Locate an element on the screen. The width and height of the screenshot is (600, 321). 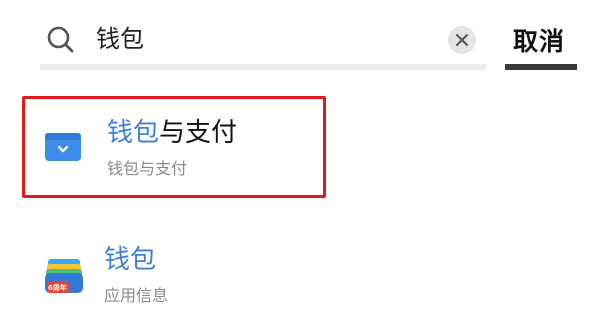
result-title: 钱包与支付 is located at coordinates (172, 133).